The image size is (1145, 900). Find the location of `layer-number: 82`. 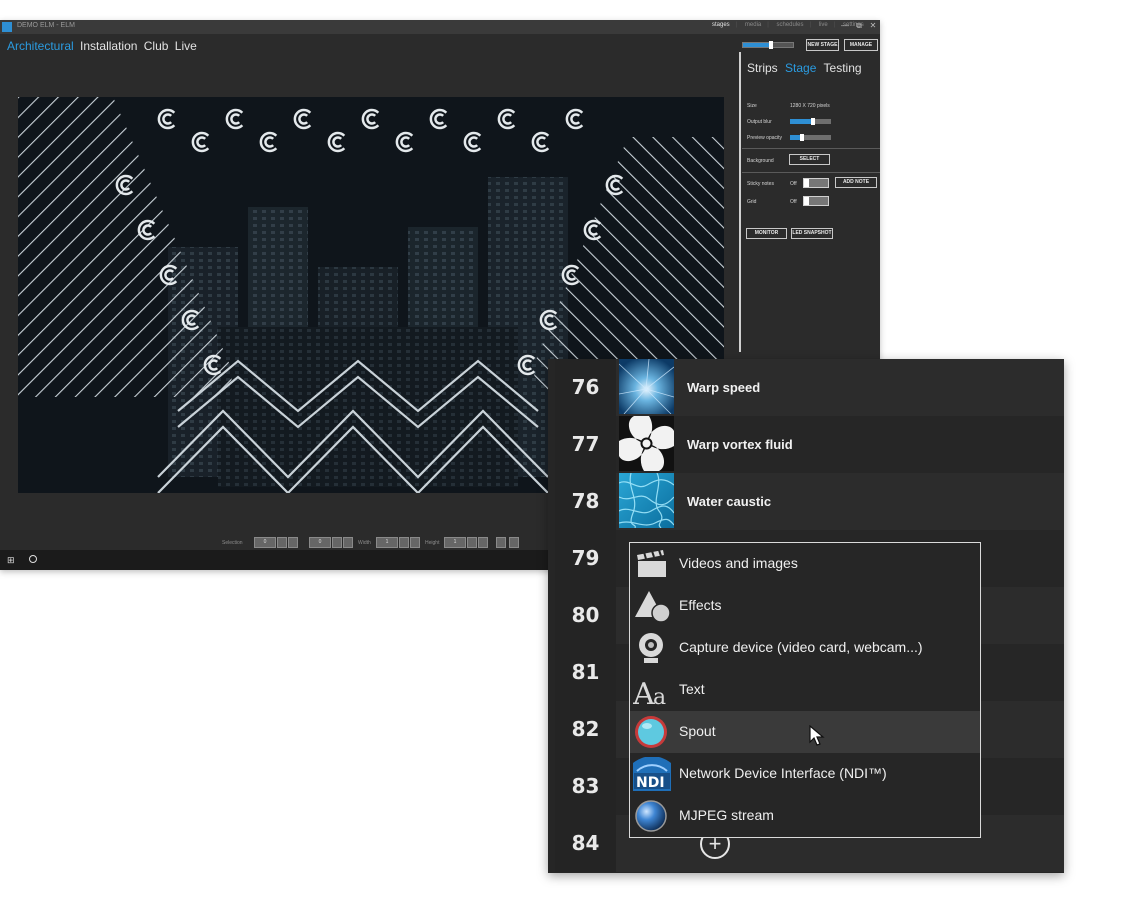

layer-number: 82 is located at coordinates (585, 729).